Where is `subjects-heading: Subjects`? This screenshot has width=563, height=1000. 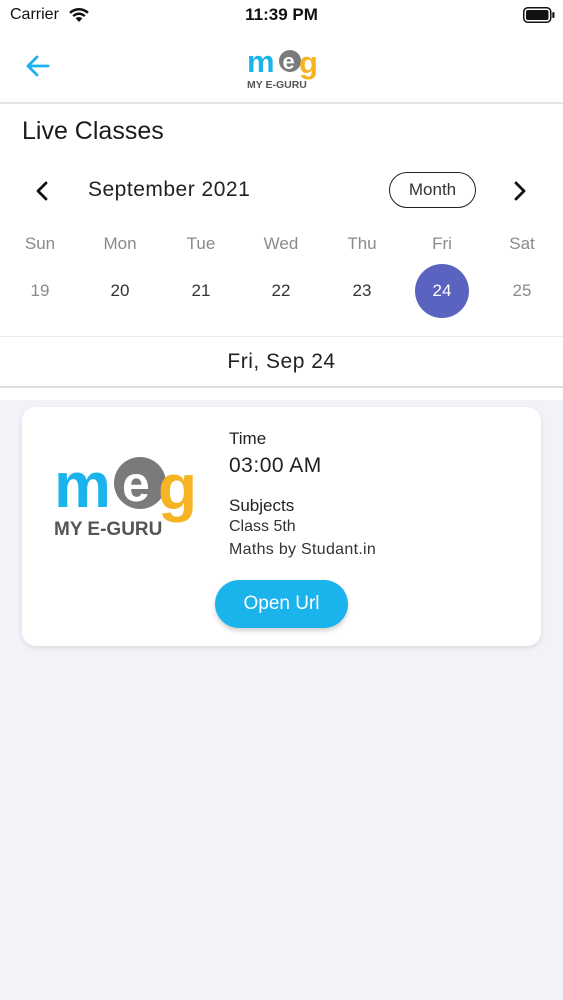
subjects-heading: Subjects is located at coordinates (262, 505).